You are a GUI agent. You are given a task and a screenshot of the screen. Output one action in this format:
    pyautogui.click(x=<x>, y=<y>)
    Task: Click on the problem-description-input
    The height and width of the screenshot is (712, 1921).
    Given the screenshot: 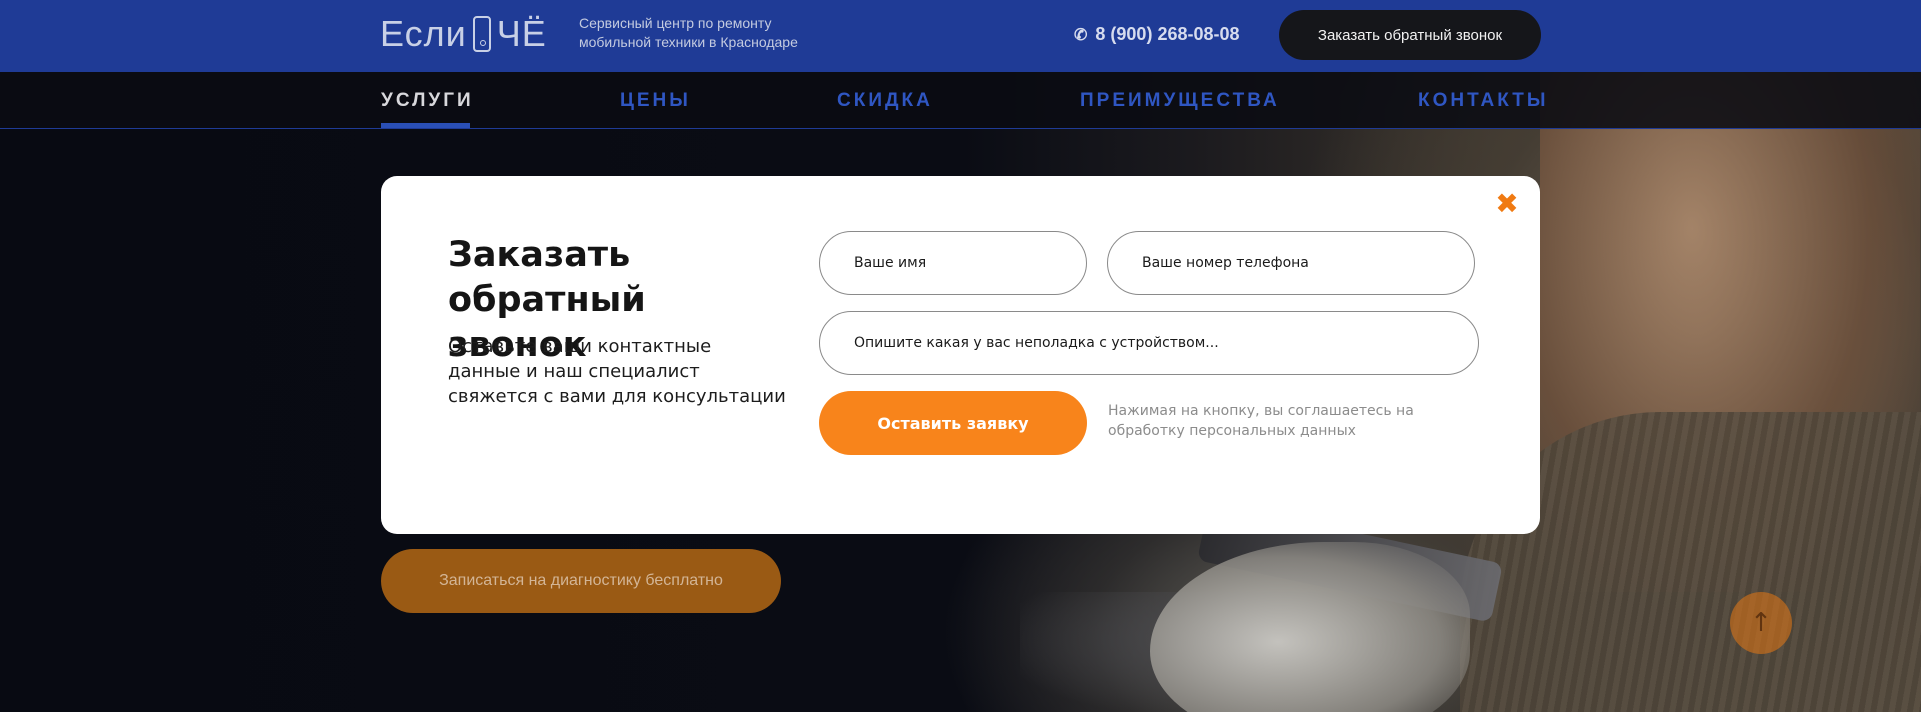 What is the action you would take?
    pyautogui.click(x=1149, y=343)
    